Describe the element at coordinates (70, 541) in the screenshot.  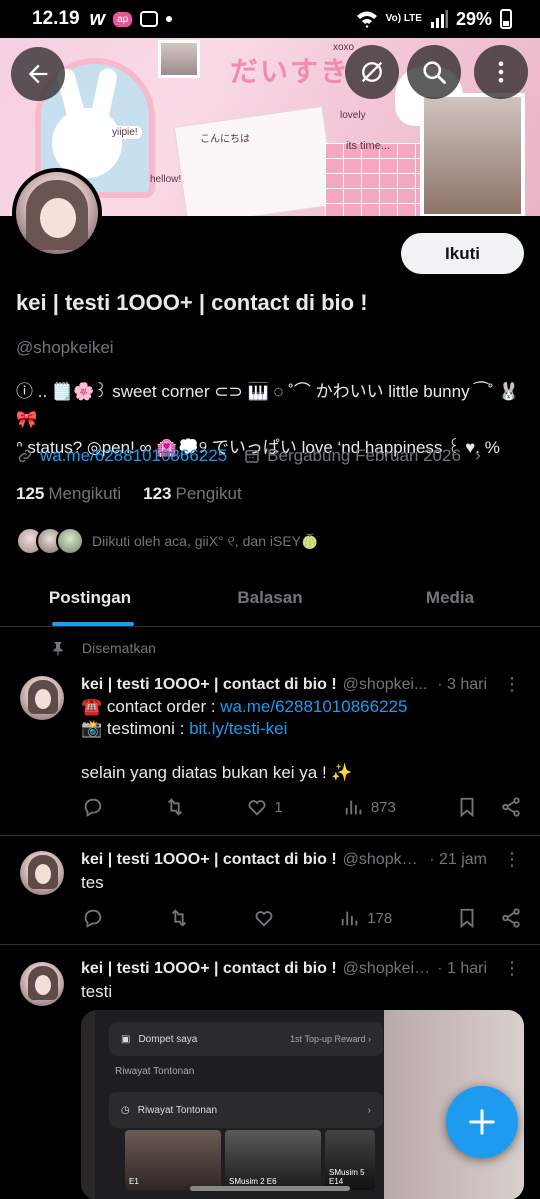
I see `follower-avatar` at that location.